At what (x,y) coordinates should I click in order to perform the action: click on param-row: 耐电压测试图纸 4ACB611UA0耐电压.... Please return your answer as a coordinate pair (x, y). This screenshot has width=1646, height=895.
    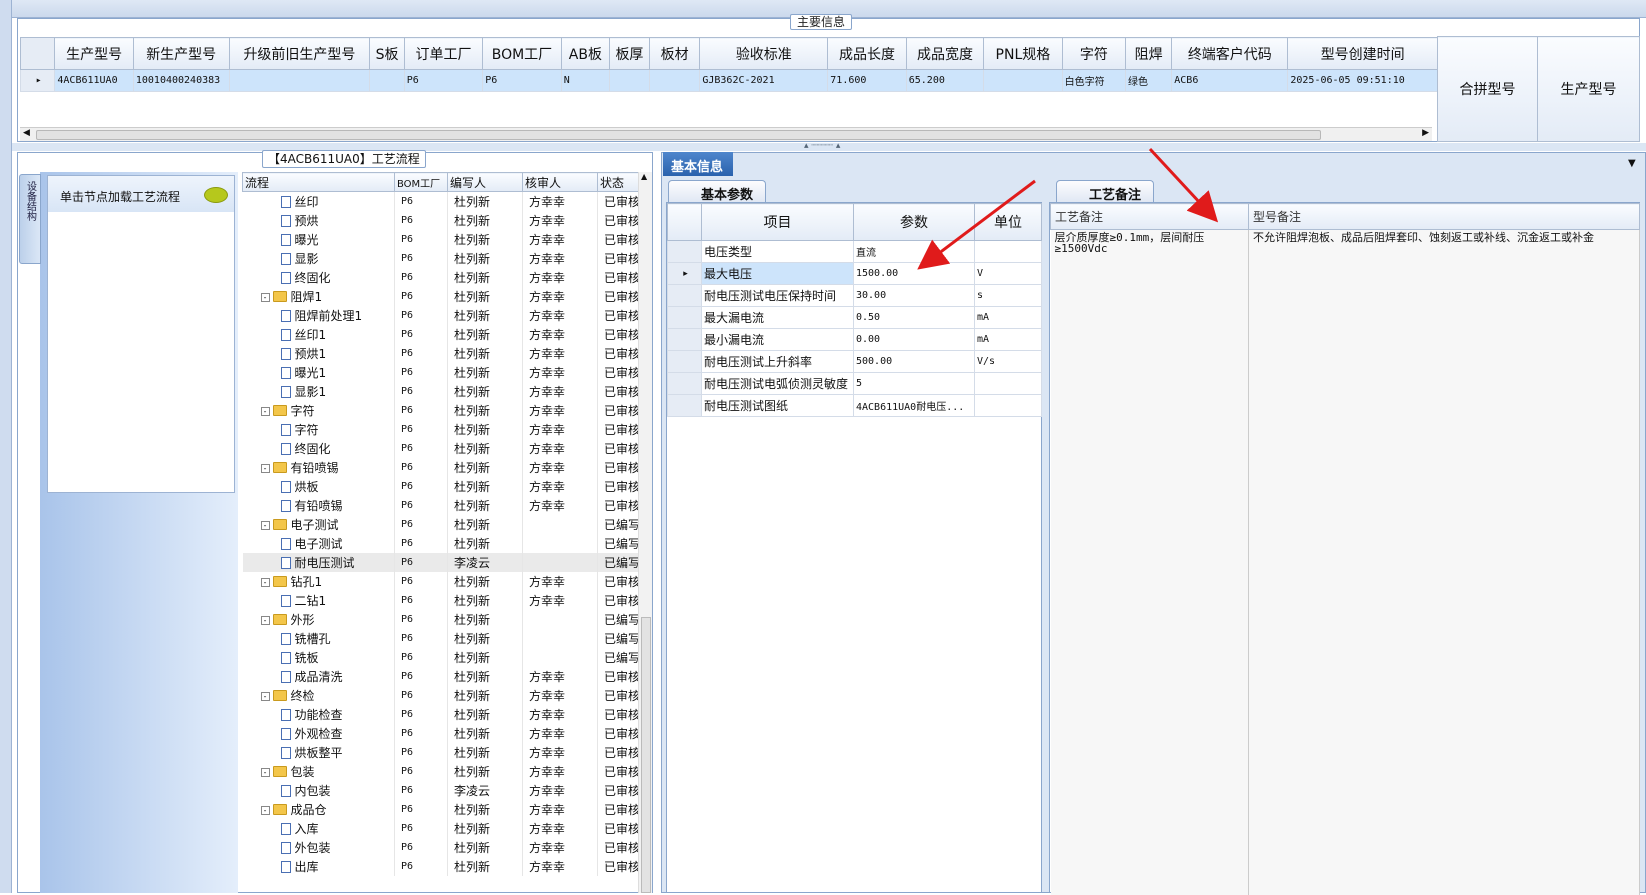
    Looking at the image, I should click on (854, 405).